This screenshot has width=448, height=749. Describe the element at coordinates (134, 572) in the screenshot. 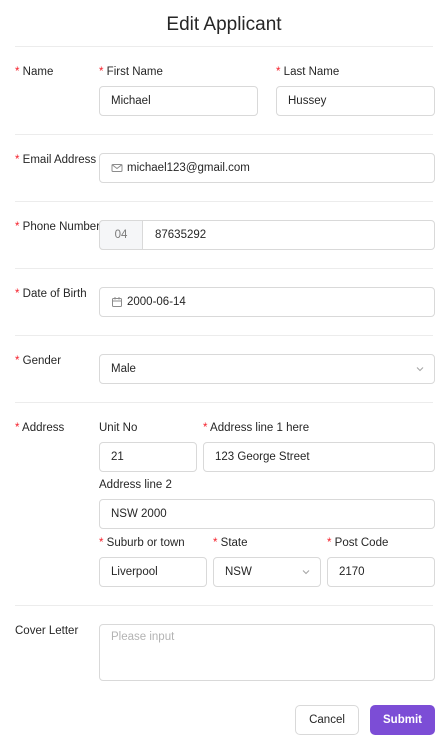

I see `suburb-value: Liverpool` at that location.